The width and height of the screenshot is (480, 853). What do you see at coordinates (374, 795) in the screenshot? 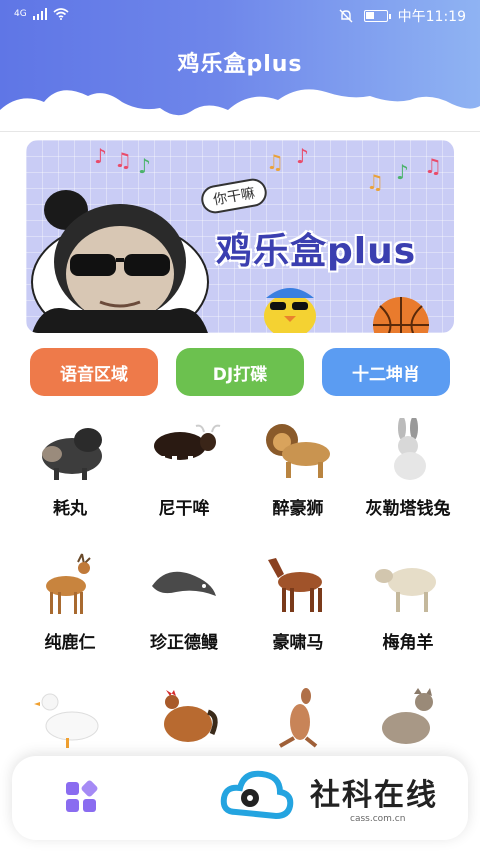
I see `watermark-text: 社科在线` at bounding box center [374, 795].